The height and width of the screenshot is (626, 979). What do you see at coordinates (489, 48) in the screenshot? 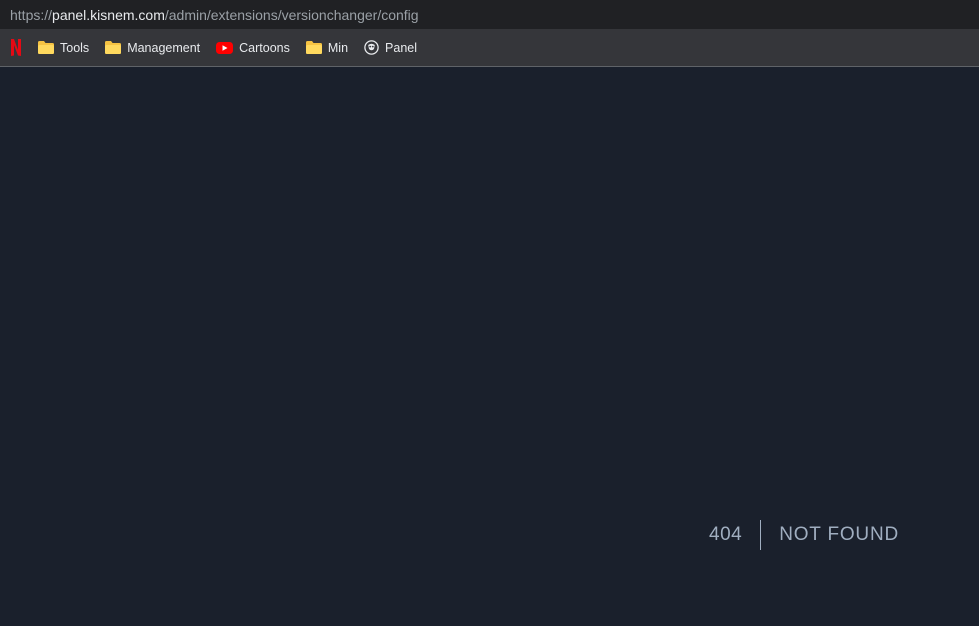
I see `bookmarks-bar: Tools Management Cartoons Min Panel` at bounding box center [489, 48].